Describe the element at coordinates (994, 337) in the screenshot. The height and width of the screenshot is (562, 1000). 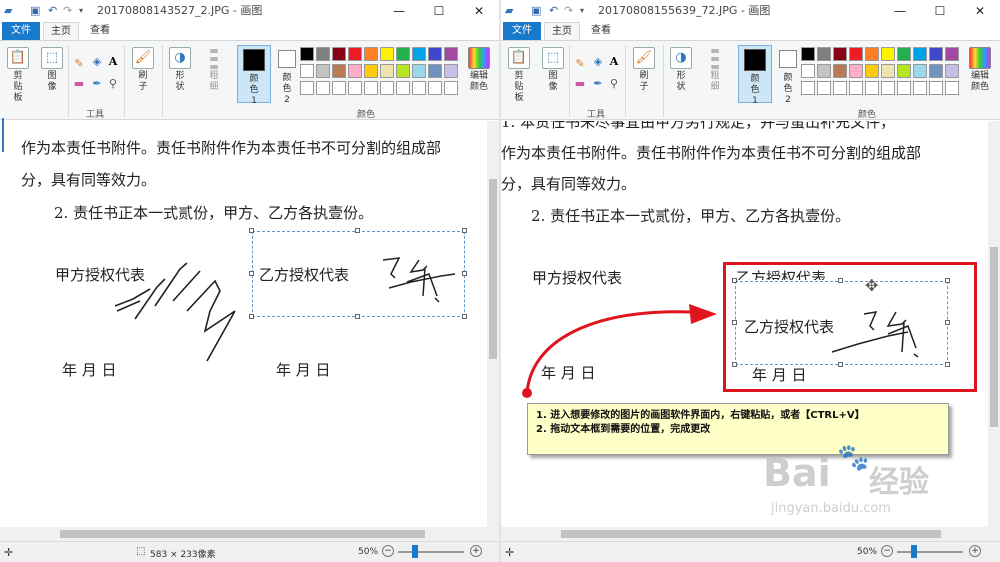
I see `vertical-scroll-thumb` at that location.